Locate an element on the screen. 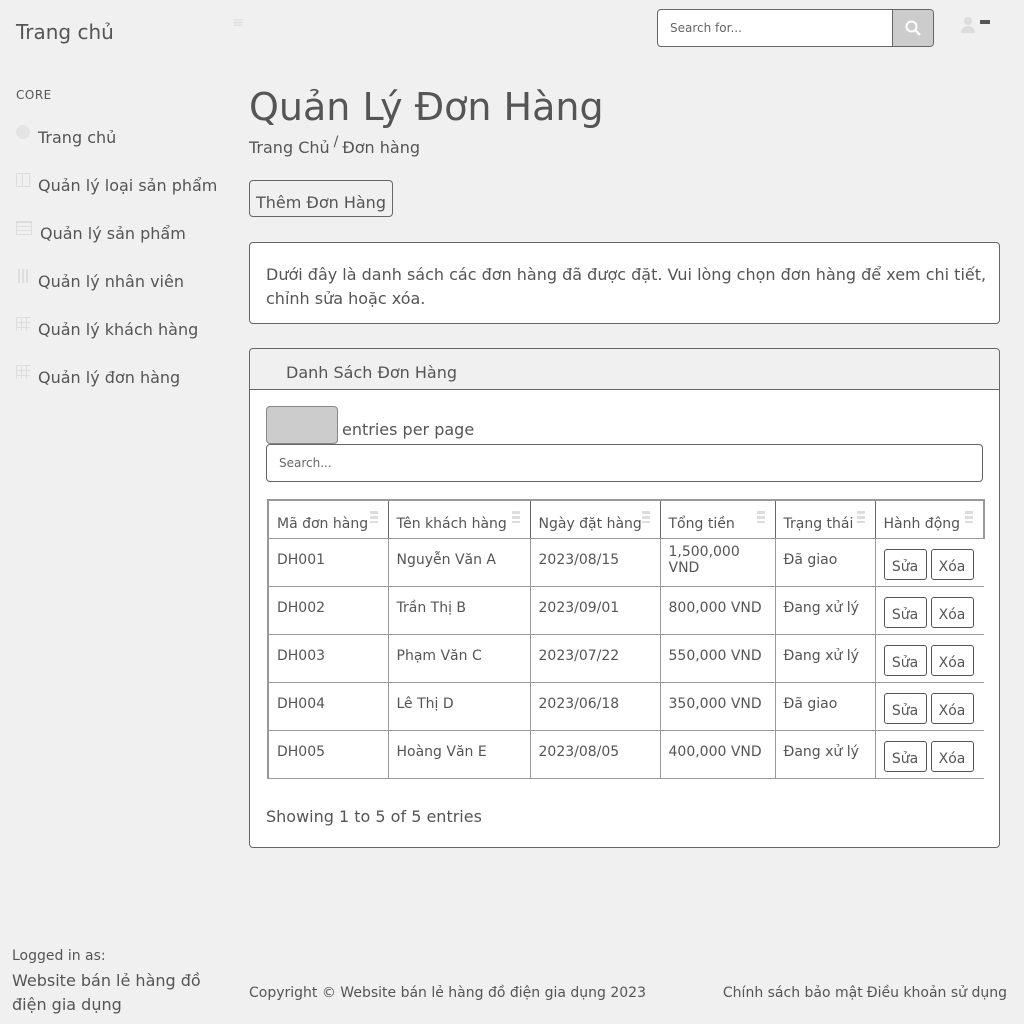 This screenshot has height=1024, width=1024. table-icon is located at coordinates (24, 227).